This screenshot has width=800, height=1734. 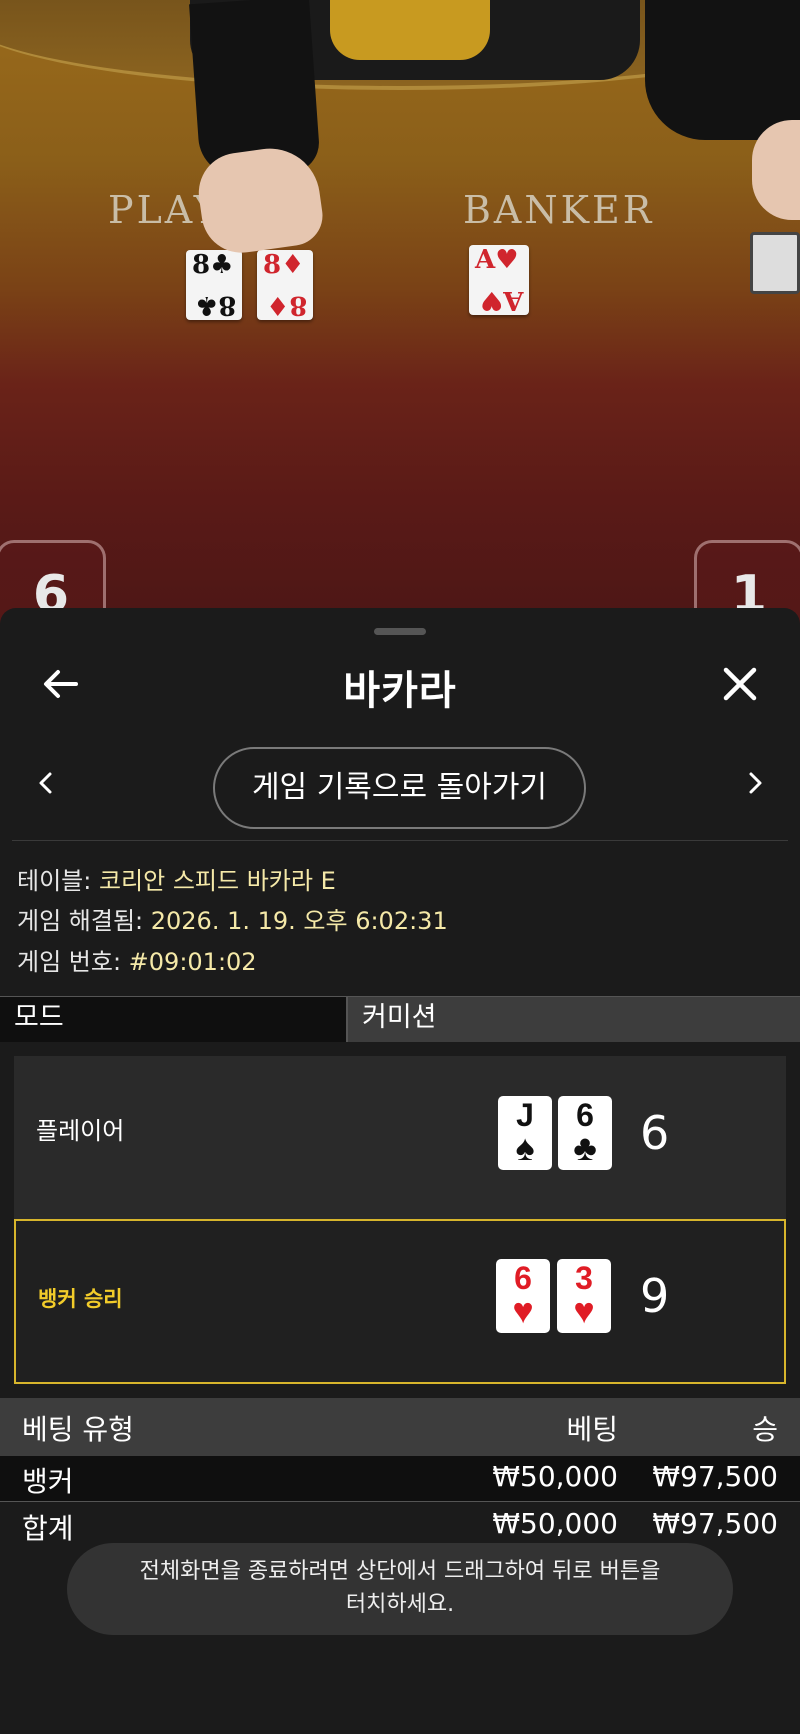 I want to click on toast-line-1: 전체화면을 종료하려면 상단에서 드래그하여 뒤로 버튼을, so click(x=400, y=1571).